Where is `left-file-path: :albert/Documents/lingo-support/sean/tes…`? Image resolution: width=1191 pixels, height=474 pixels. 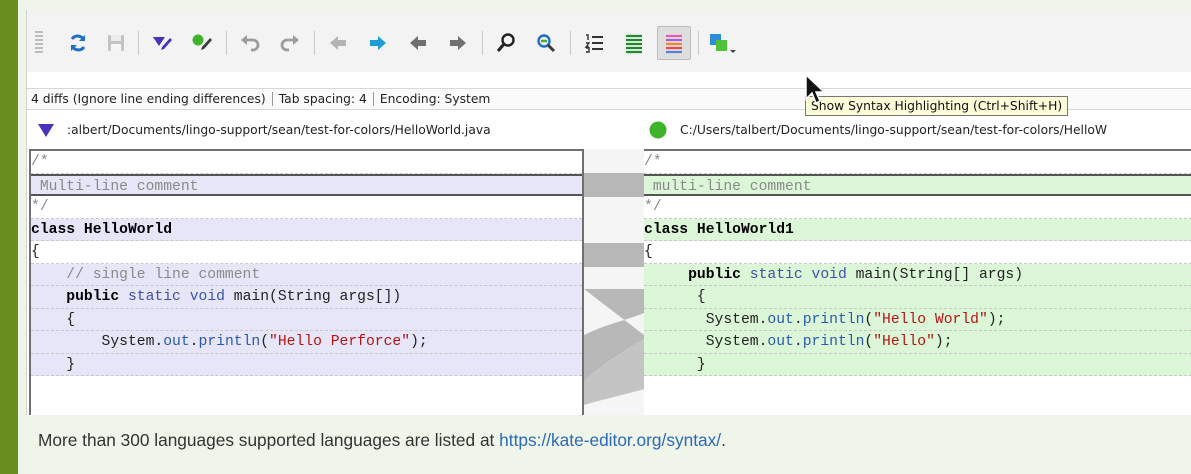 left-file-path: :albert/Documents/lingo-support/sean/tes… is located at coordinates (279, 130).